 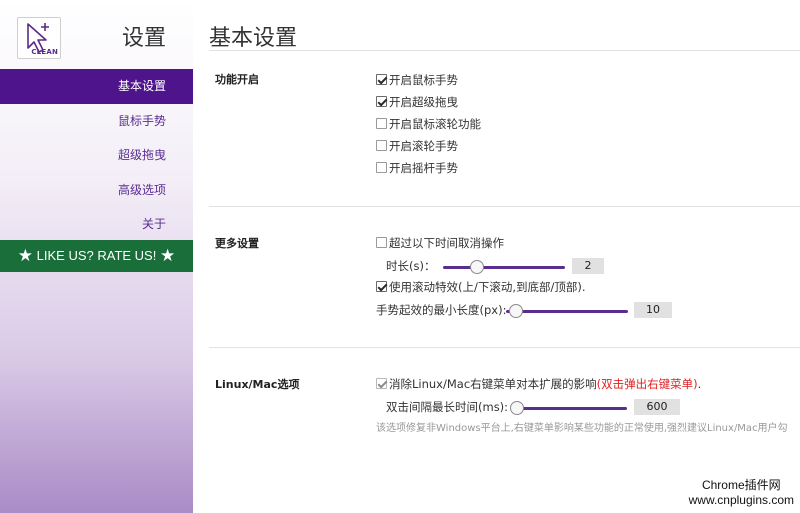 What do you see at coordinates (741, 485) in the screenshot?
I see `watermark-line1: Chrome插件网` at bounding box center [741, 485].